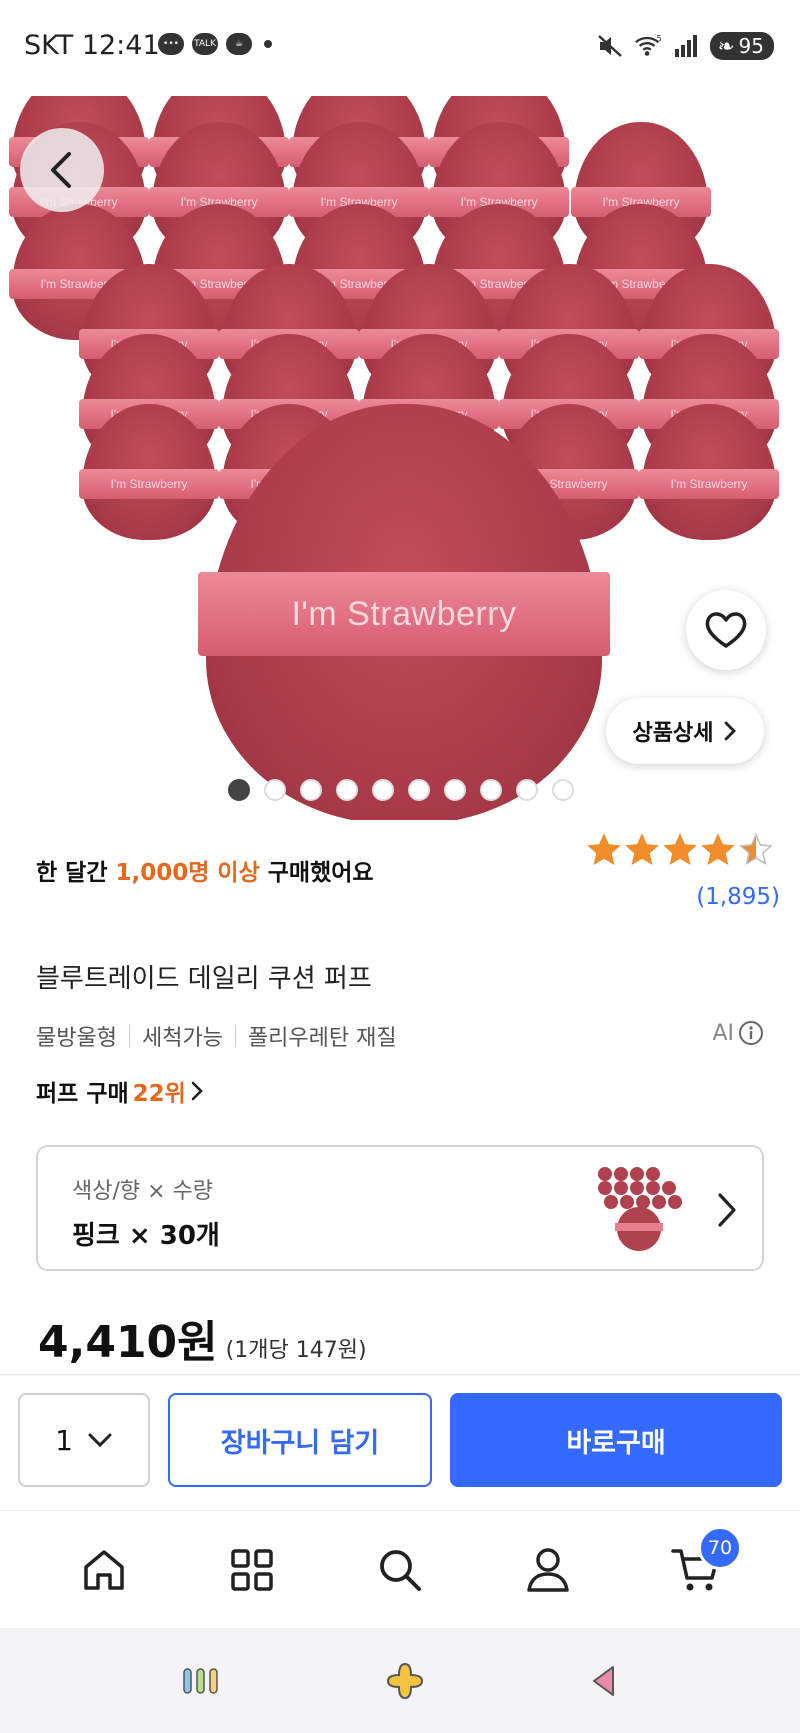  I want to click on quantity-select: 1, so click(84, 1440).